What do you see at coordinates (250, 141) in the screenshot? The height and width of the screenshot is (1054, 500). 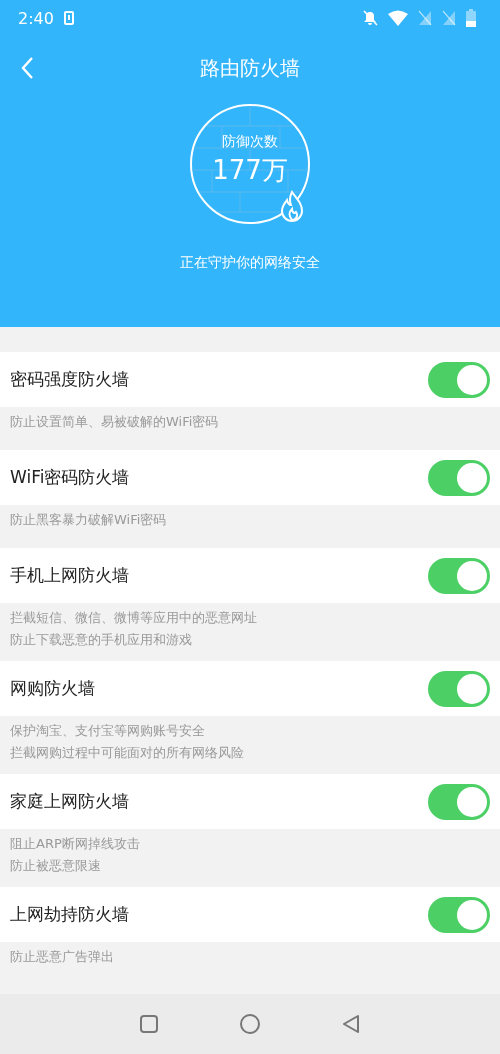 I see `counter-label: 防御次数` at bounding box center [250, 141].